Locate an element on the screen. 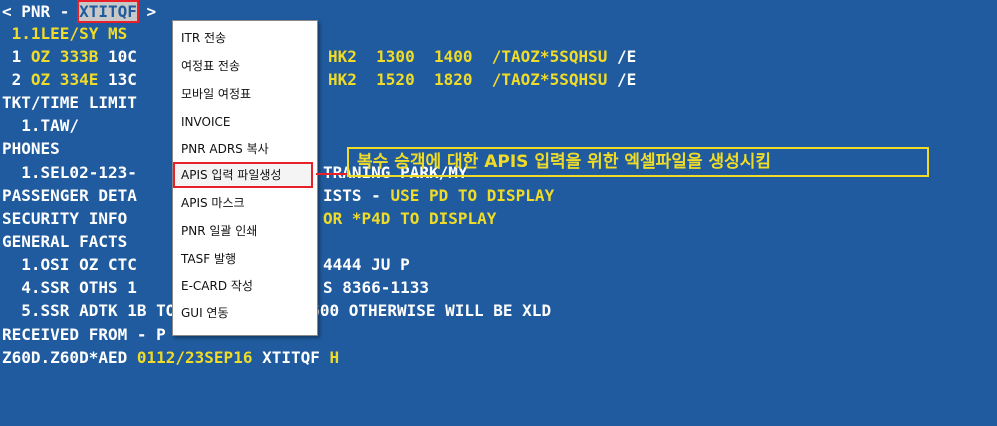 This screenshot has height=426, width=997. callout-annotation: 복수 승객에 대한 APIS 입력을 위한 엑셀파일을 생성시킴 is located at coordinates (638, 162).